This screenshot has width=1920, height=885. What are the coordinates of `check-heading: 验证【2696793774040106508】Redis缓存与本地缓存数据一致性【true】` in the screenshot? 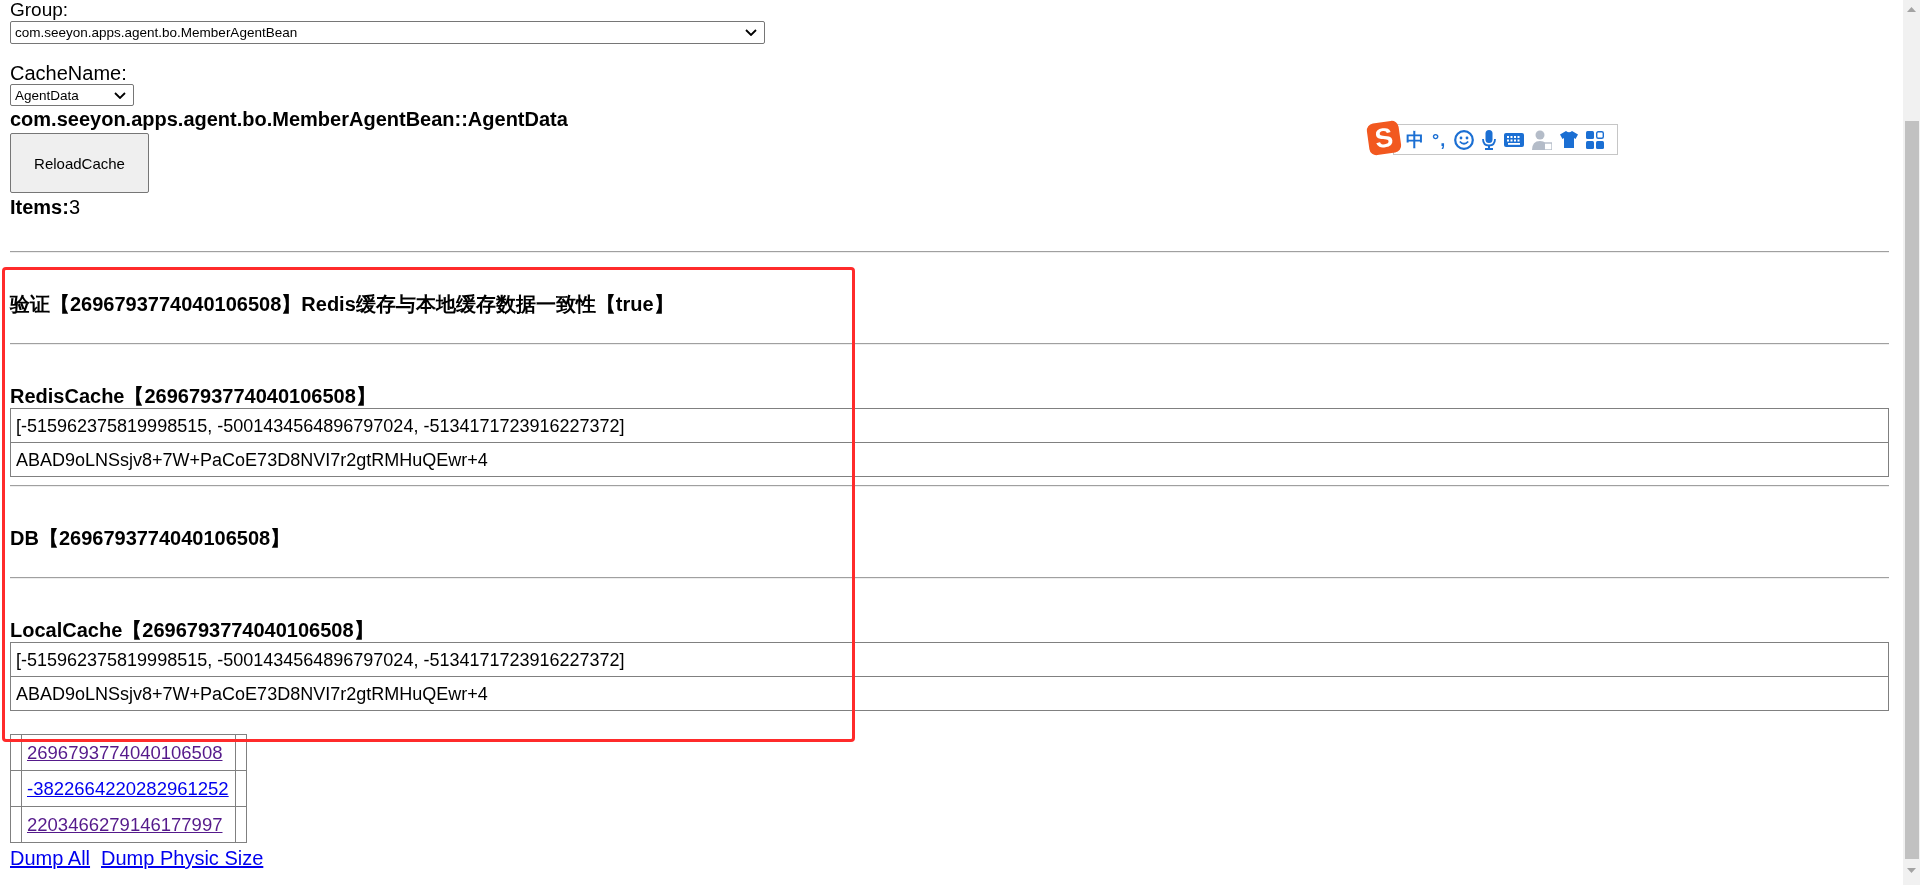 It's located at (342, 304).